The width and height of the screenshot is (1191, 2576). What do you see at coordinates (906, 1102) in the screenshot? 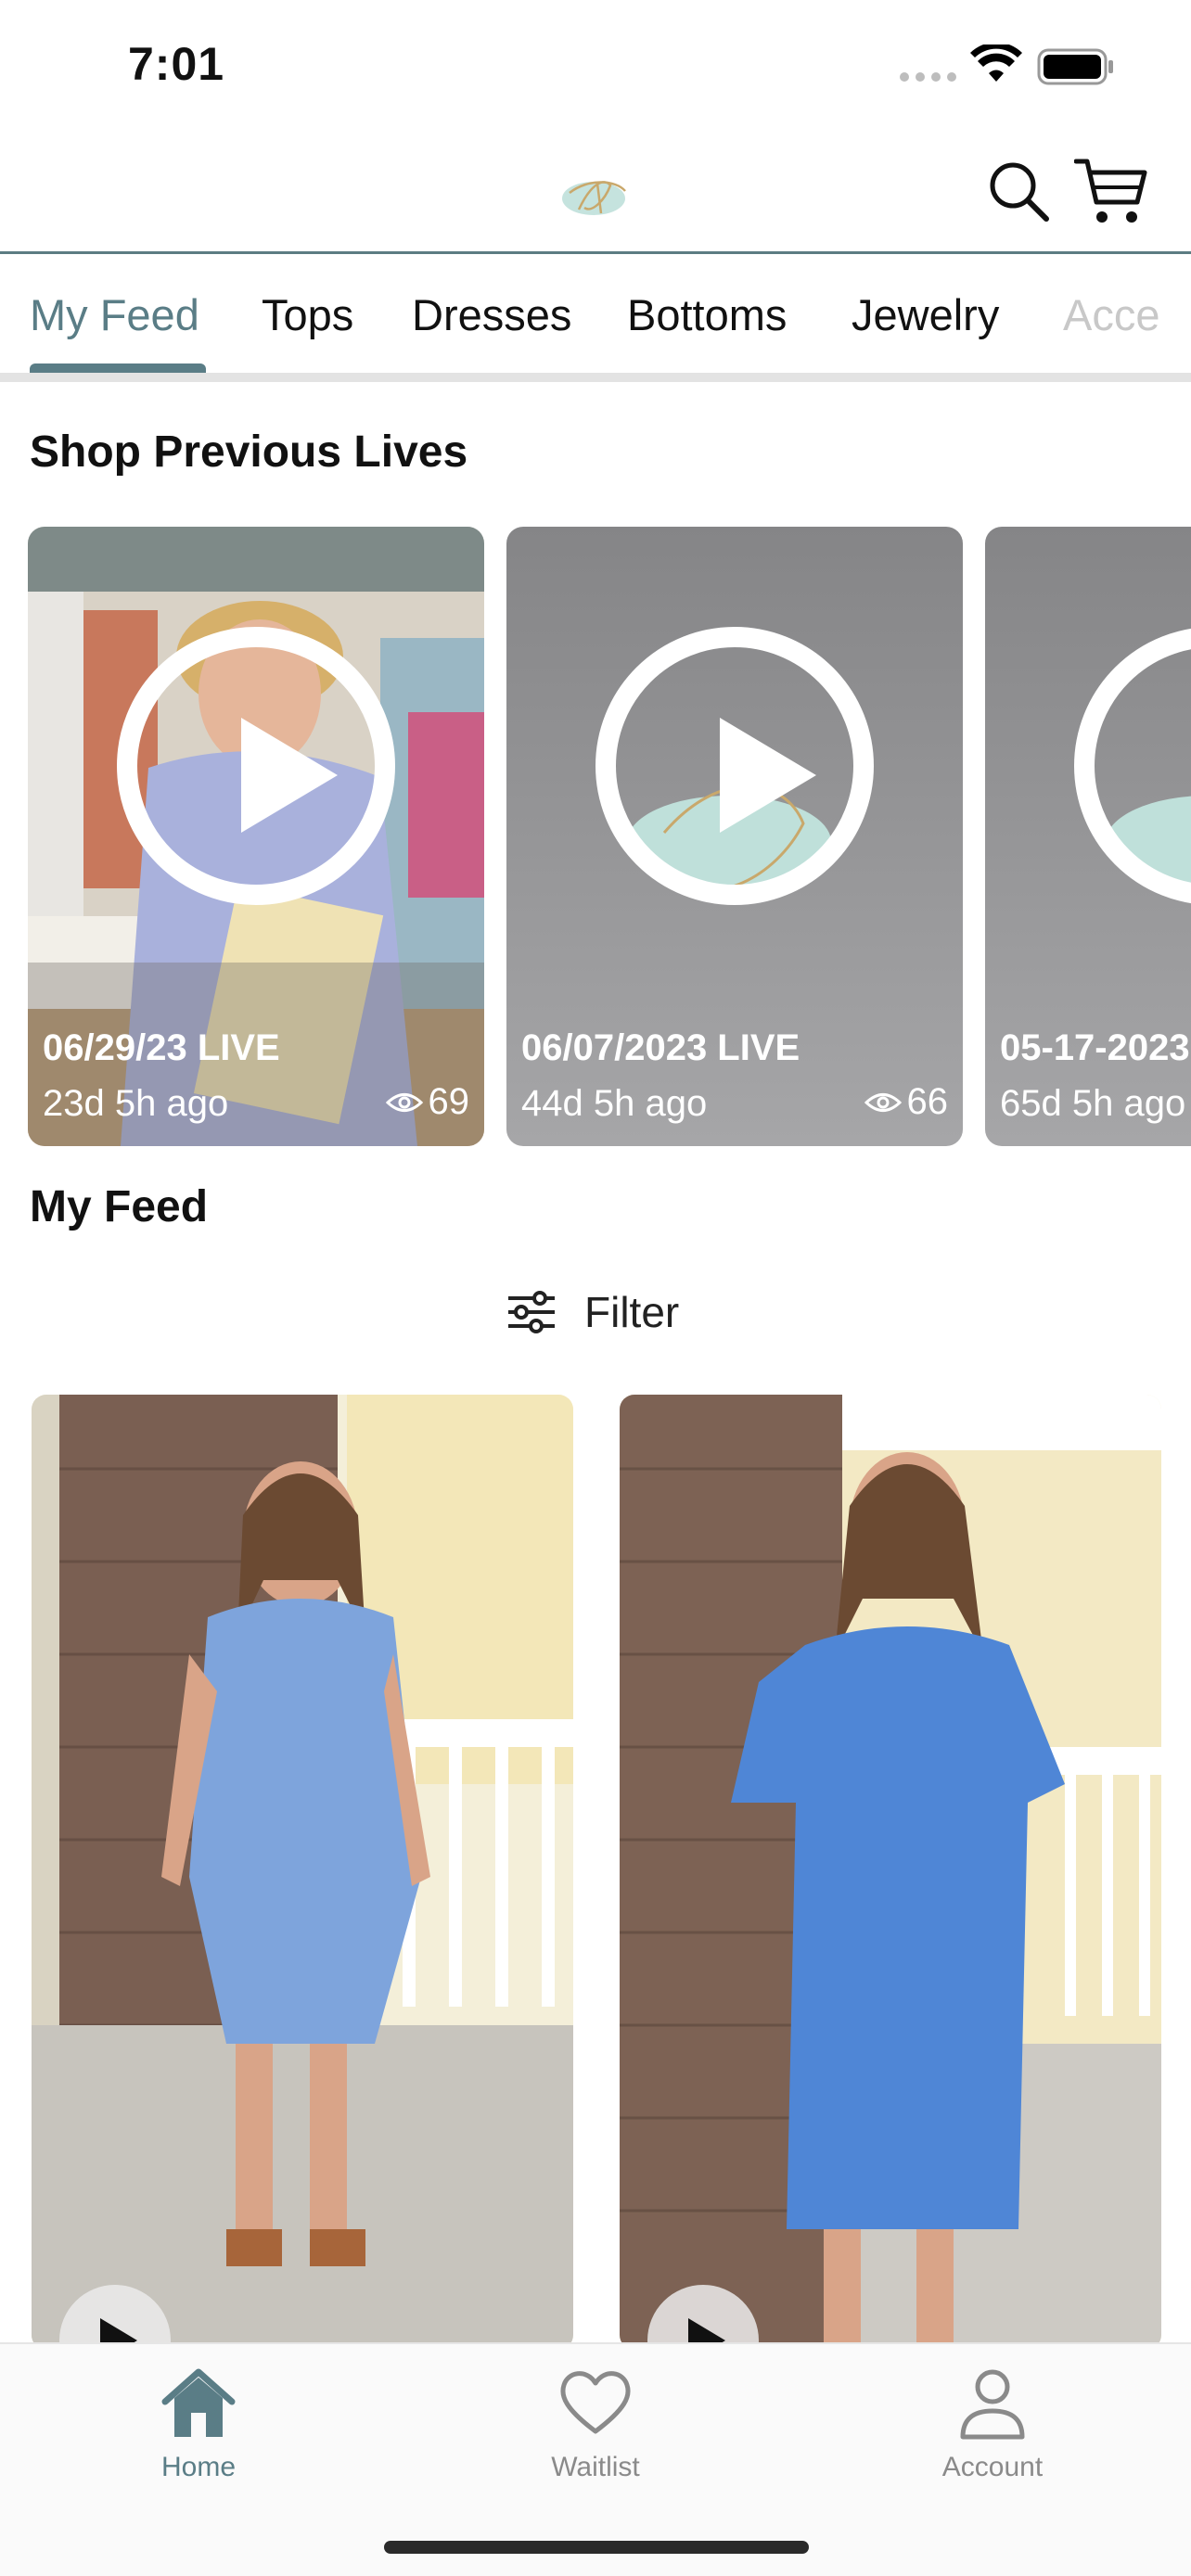
I see `live-view-count: 66` at bounding box center [906, 1102].